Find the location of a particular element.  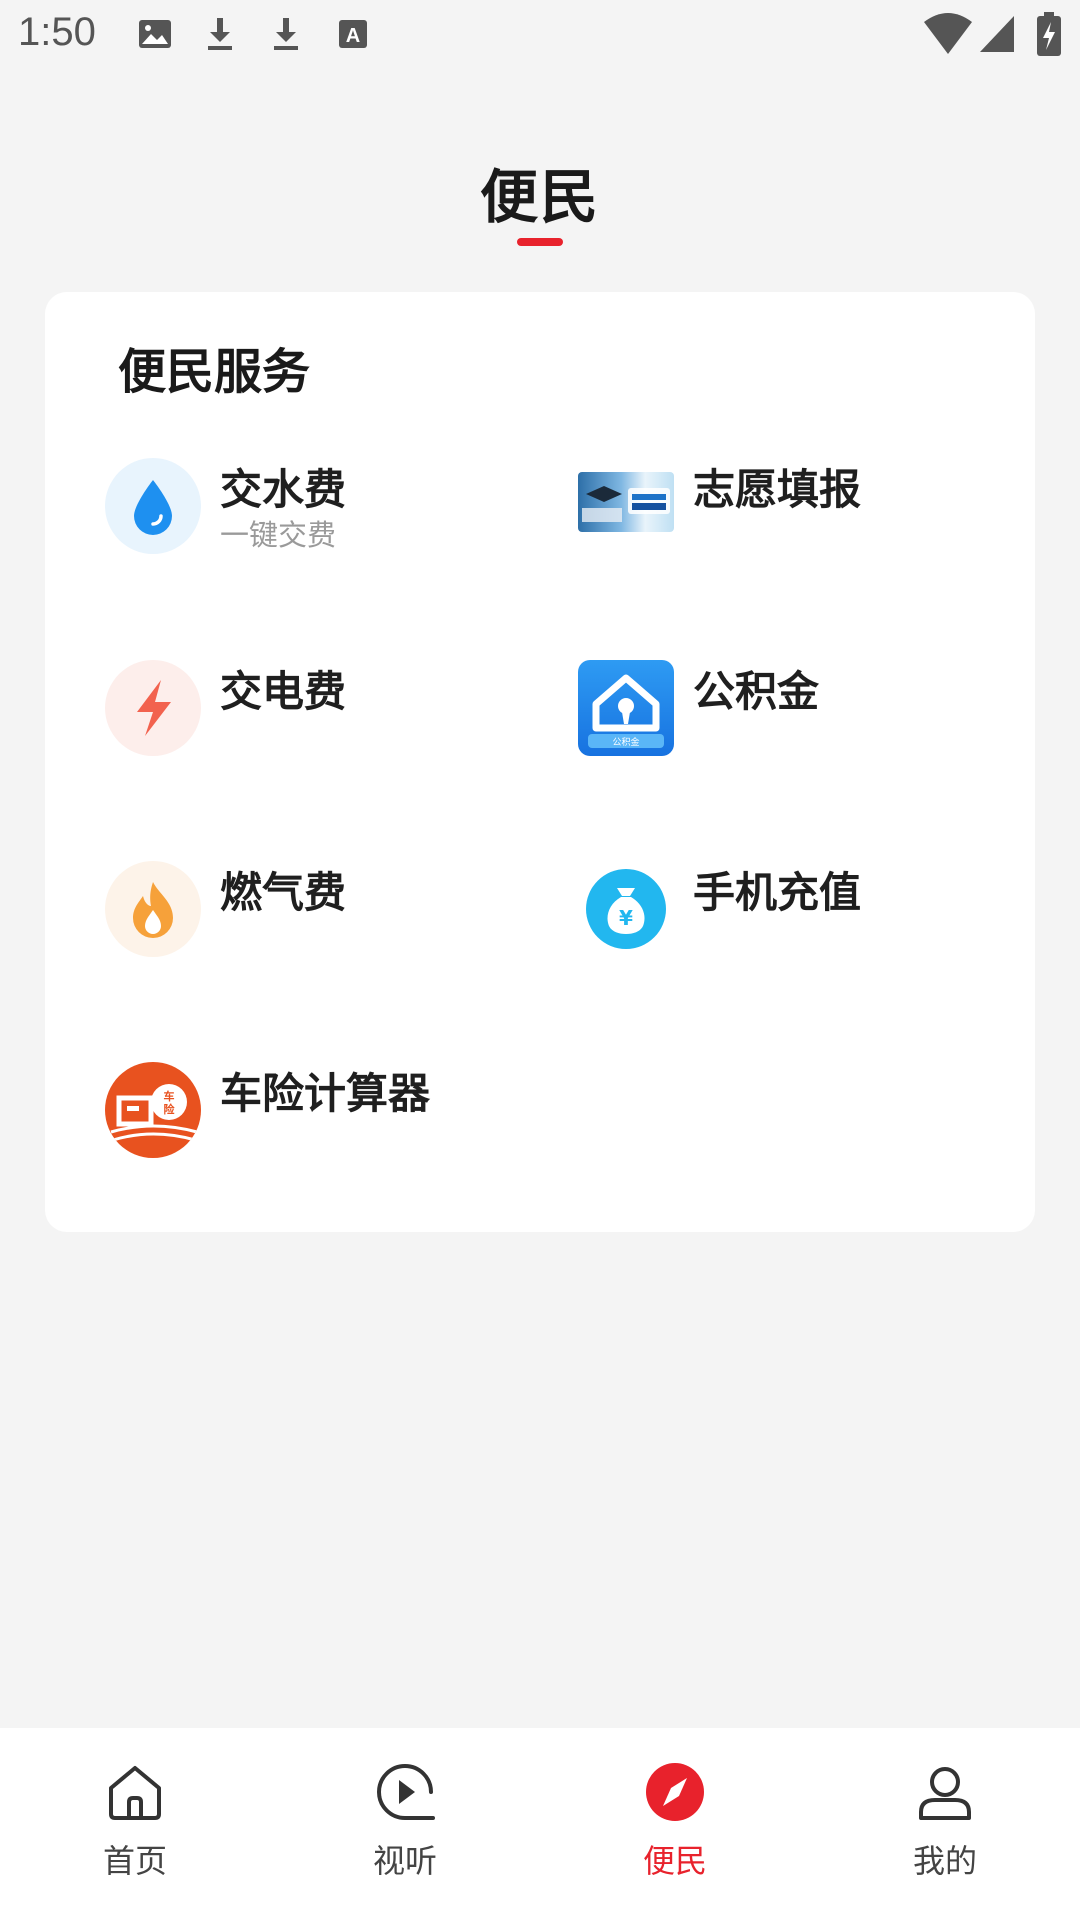

battery-charging-icon is located at coordinates (1049, 34).